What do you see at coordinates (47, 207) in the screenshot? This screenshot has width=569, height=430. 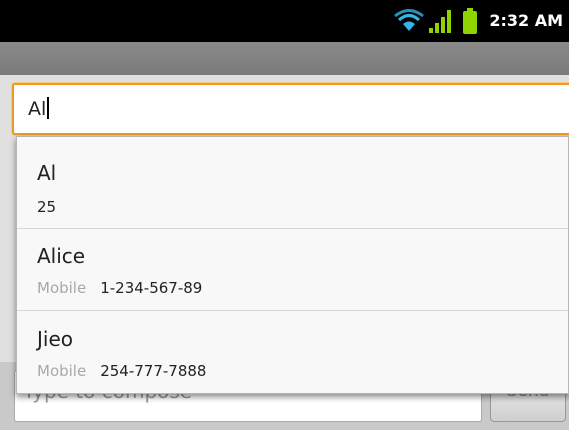 I see `contact-number: 25` at bounding box center [47, 207].